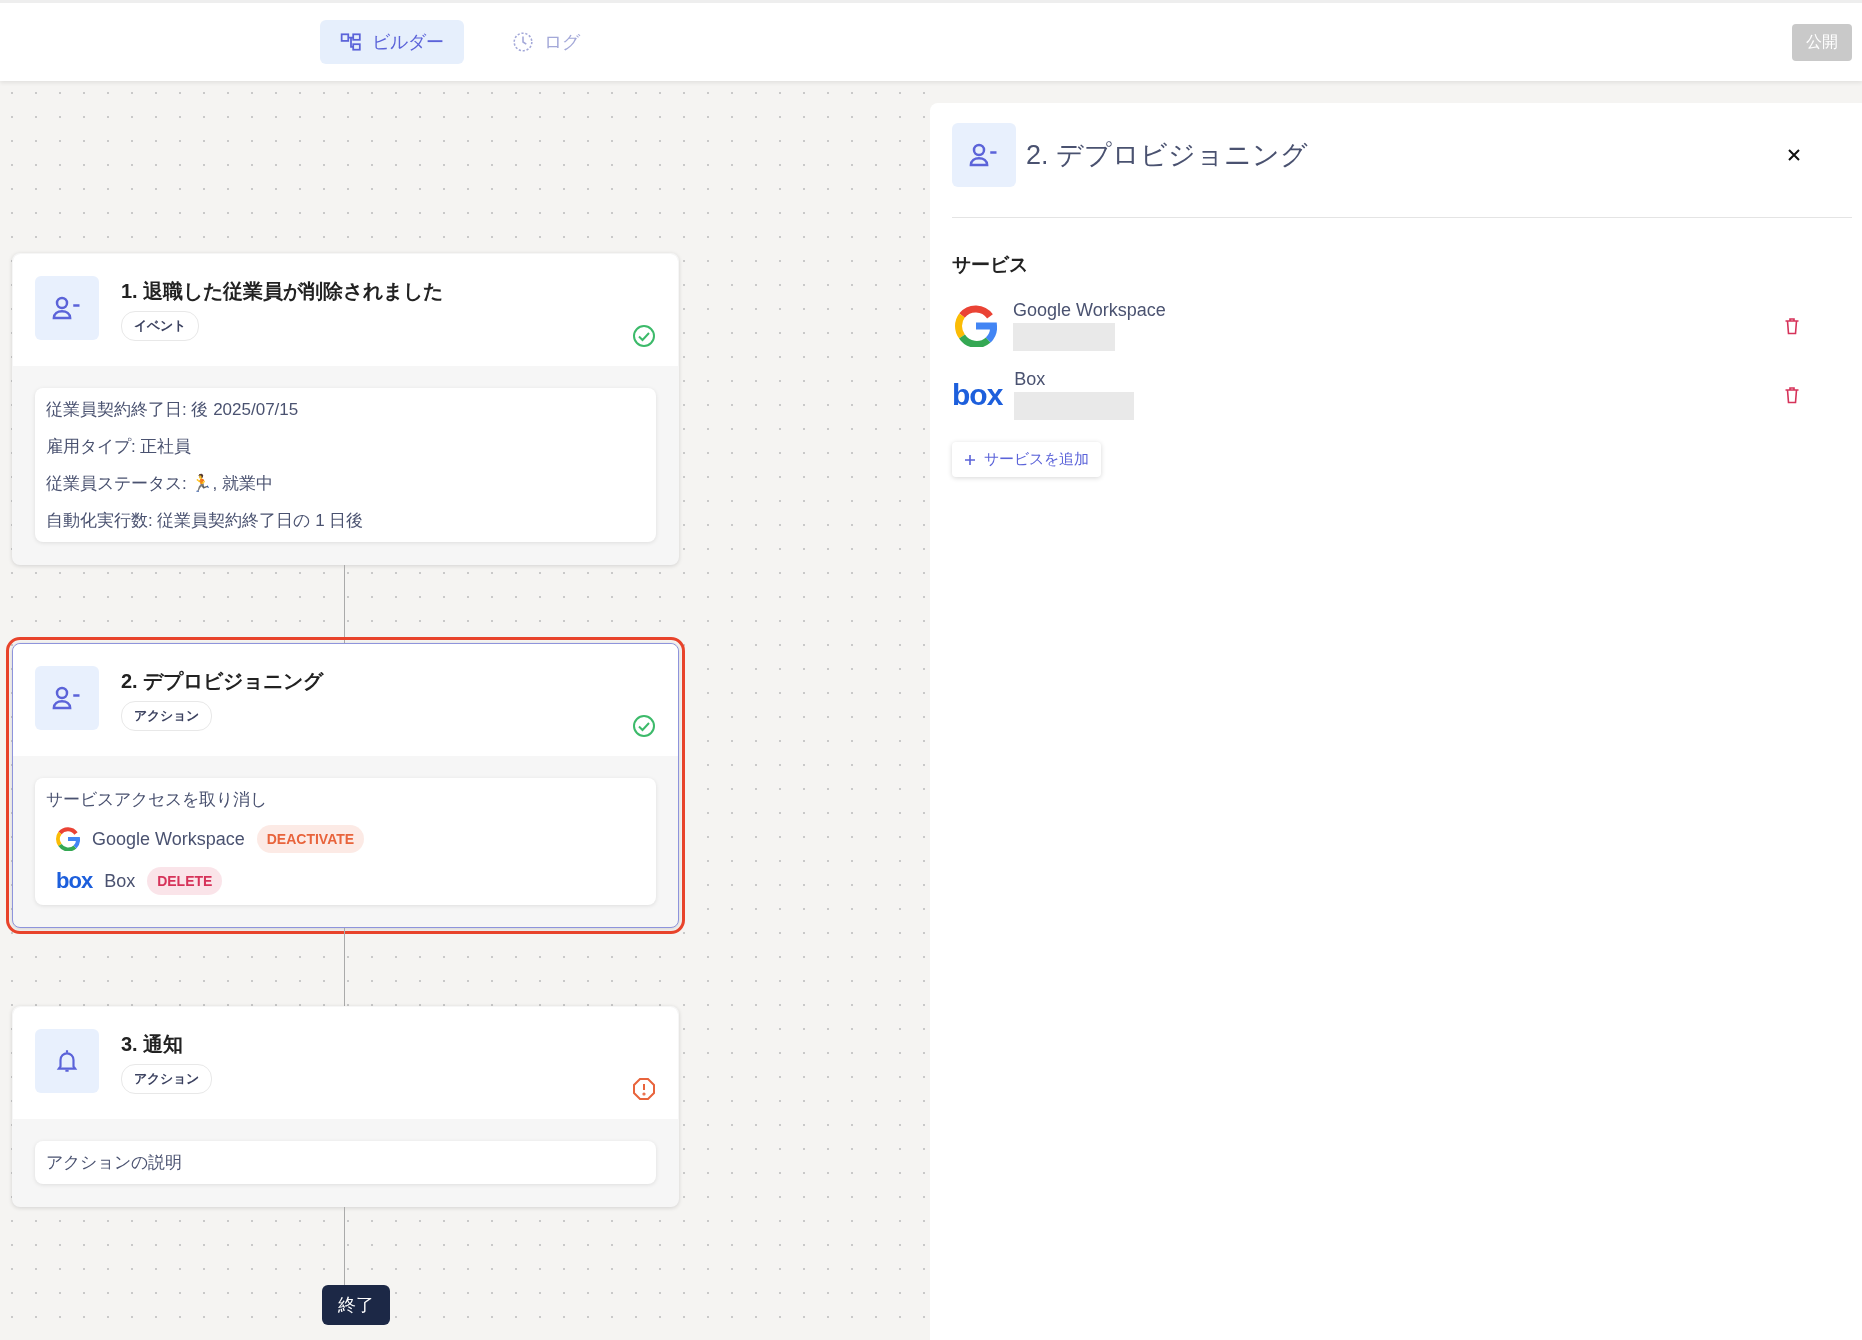 This screenshot has width=1862, height=1340. What do you see at coordinates (222, 681) in the screenshot?
I see `step-title: 2. デプロビジョニング` at bounding box center [222, 681].